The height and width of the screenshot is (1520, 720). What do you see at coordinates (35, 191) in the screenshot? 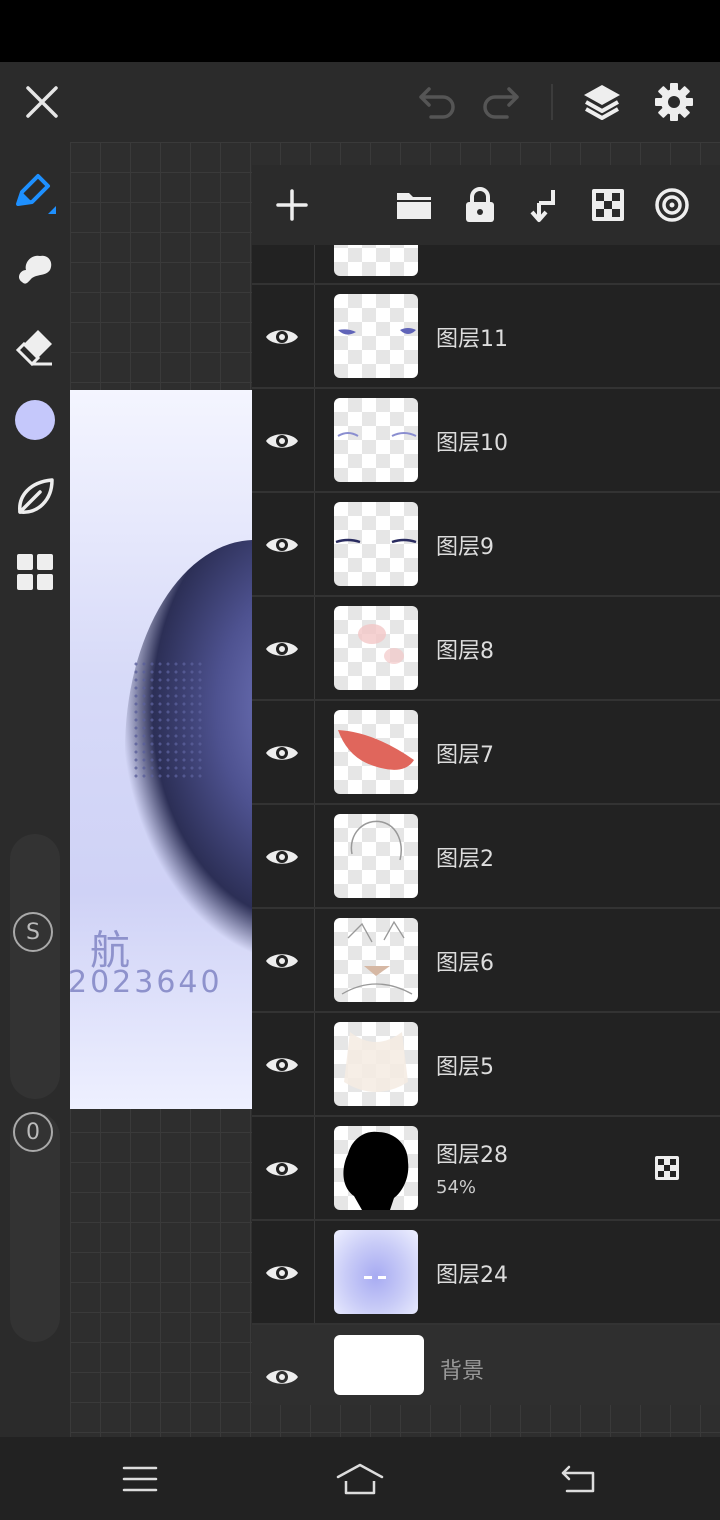
I see `pen-icon` at bounding box center [35, 191].